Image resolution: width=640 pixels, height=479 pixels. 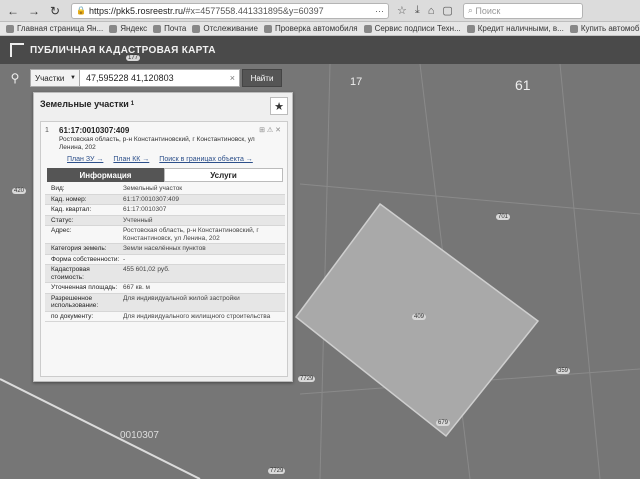 What do you see at coordinates (175, 28) in the screenshot?
I see `bookmark-label: Почта` at bounding box center [175, 28].